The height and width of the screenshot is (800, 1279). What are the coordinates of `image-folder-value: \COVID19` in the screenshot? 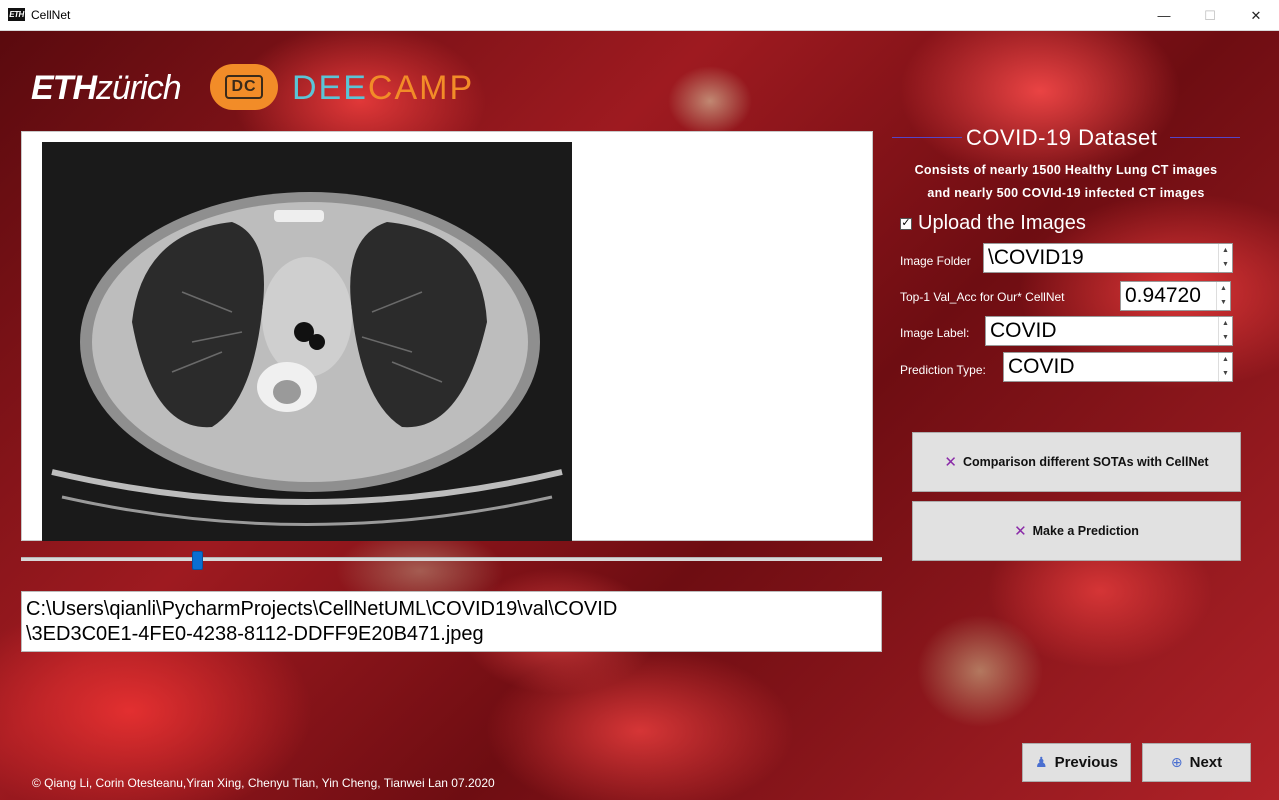 It's located at (1036, 257).